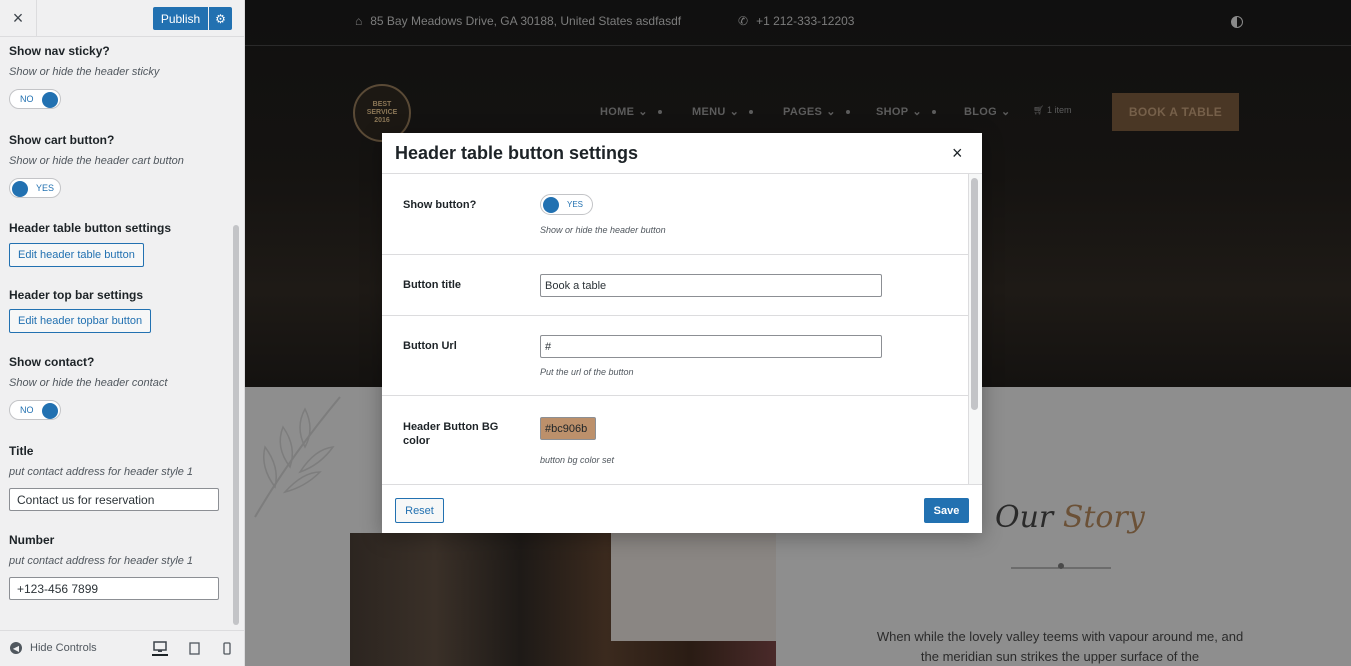 This screenshot has height=666, width=1351. I want to click on show-button-label: Show button?, so click(440, 205).